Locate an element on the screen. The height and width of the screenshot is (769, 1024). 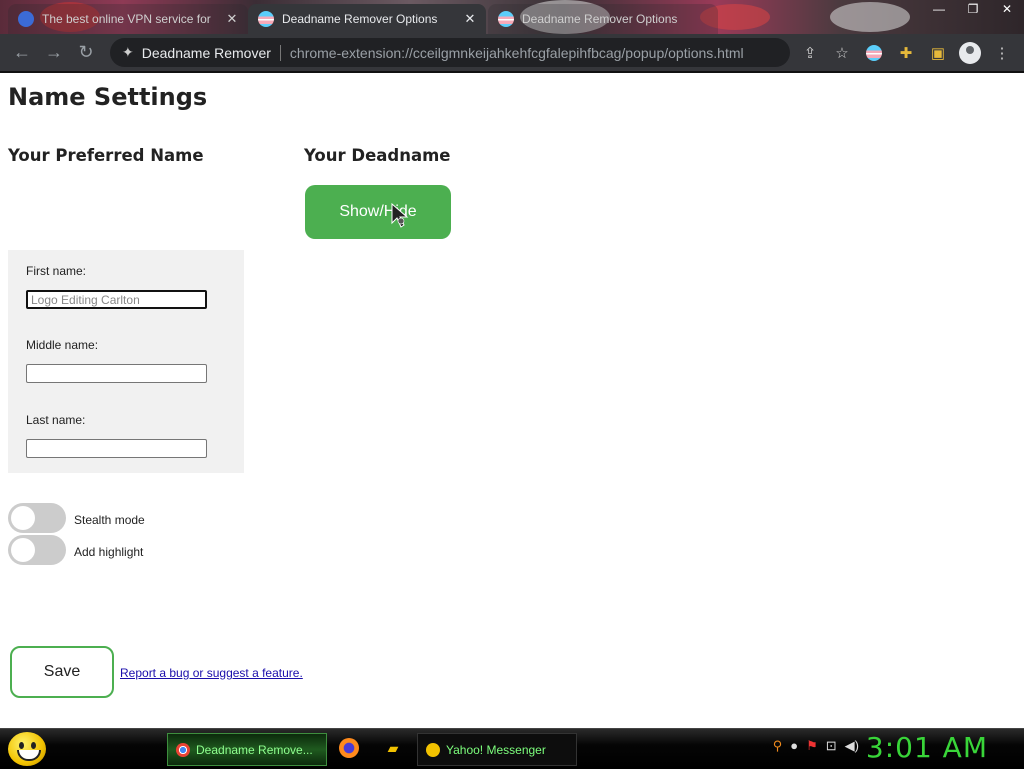
task-label: Yahoo! Messenger is located at coordinates (496, 749).